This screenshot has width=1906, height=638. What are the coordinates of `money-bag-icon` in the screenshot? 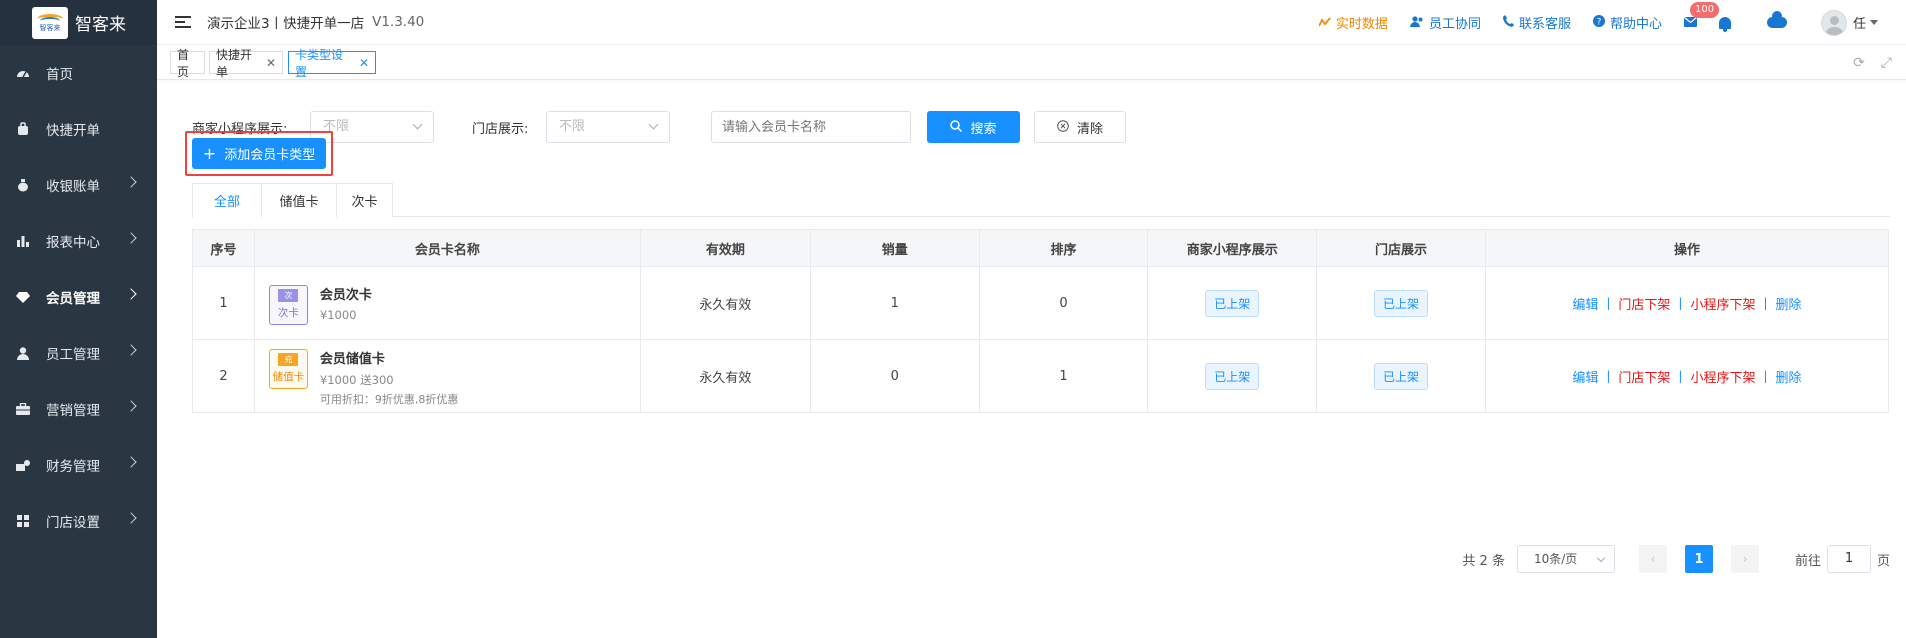 It's located at (23, 185).